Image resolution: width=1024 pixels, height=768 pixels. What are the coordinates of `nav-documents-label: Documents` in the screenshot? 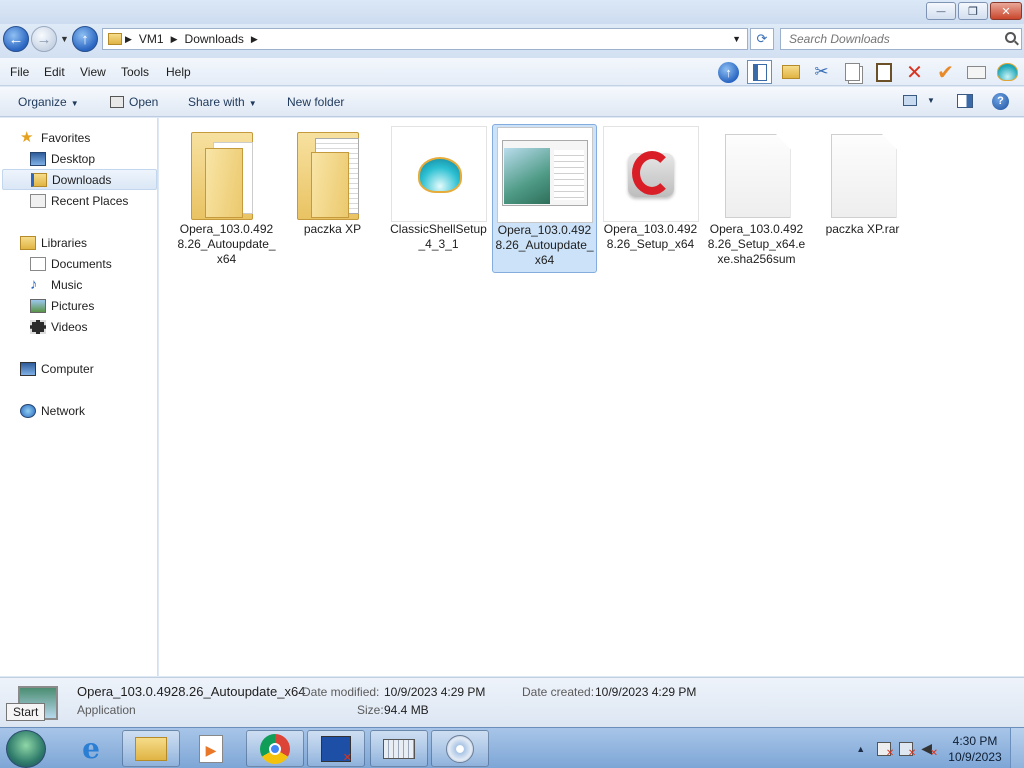 It's located at (81, 263).